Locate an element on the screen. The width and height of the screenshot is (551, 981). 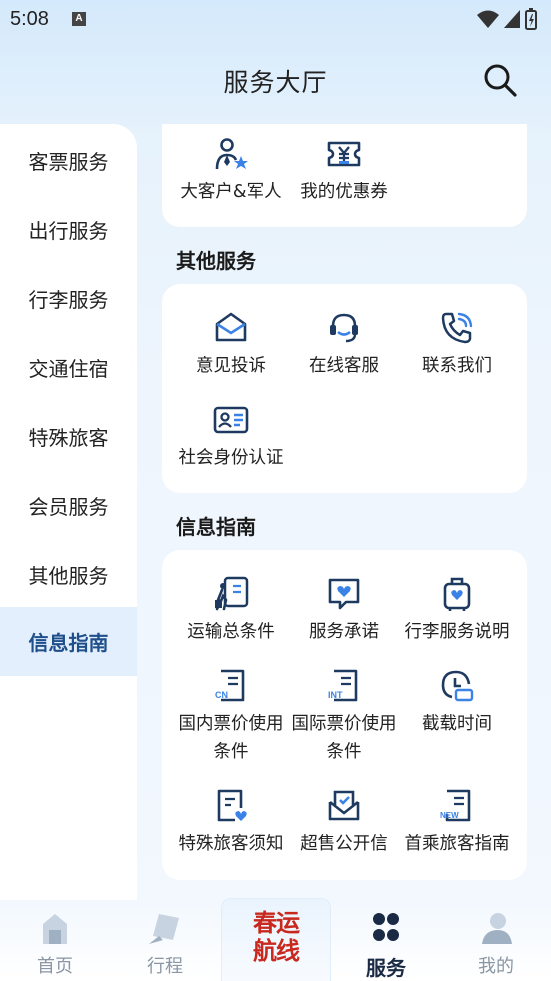
sidebar-item-transport-hotel: 交通住宿 is located at coordinates (68, 367).